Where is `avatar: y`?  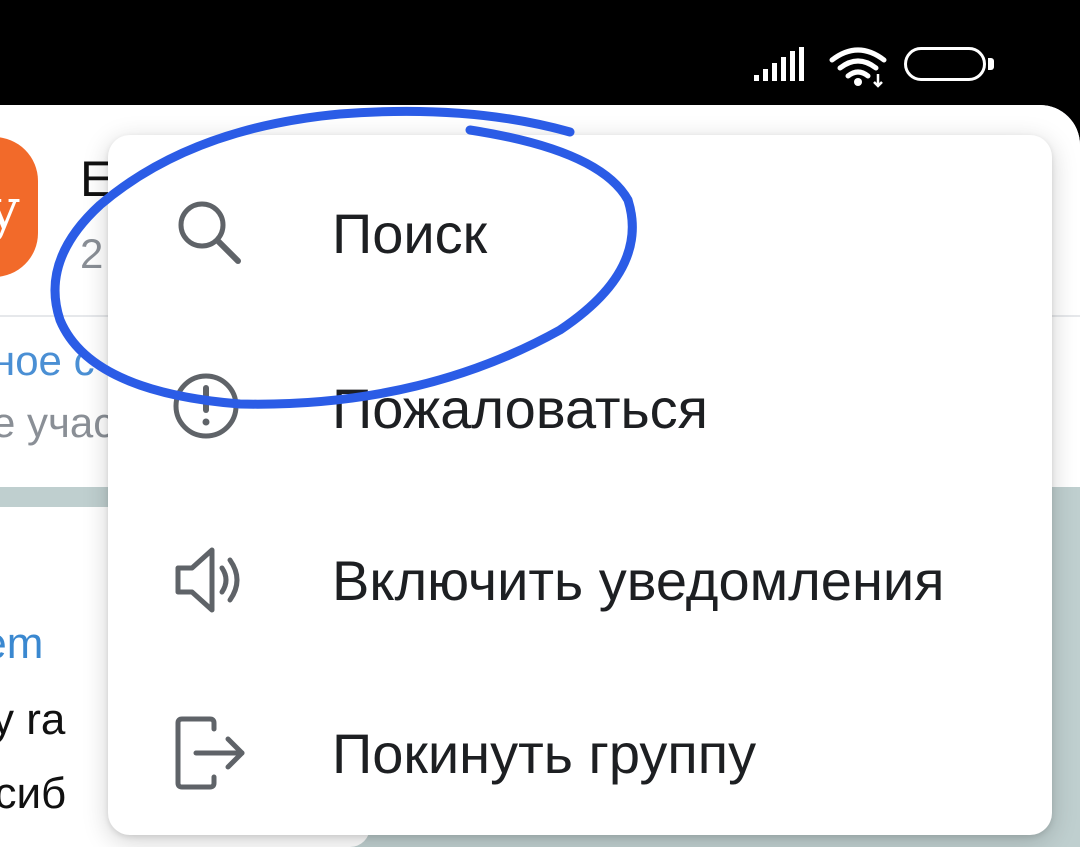 avatar: y is located at coordinates (19, 207).